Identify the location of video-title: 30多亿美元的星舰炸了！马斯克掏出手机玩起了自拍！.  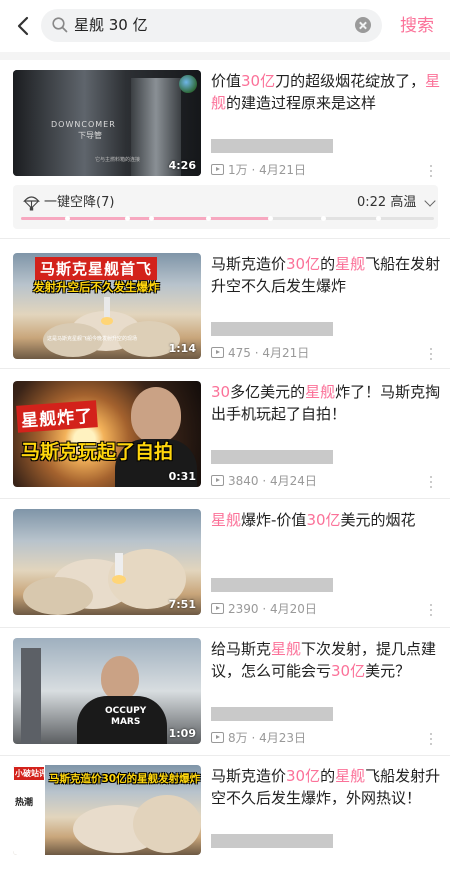
(326, 403).